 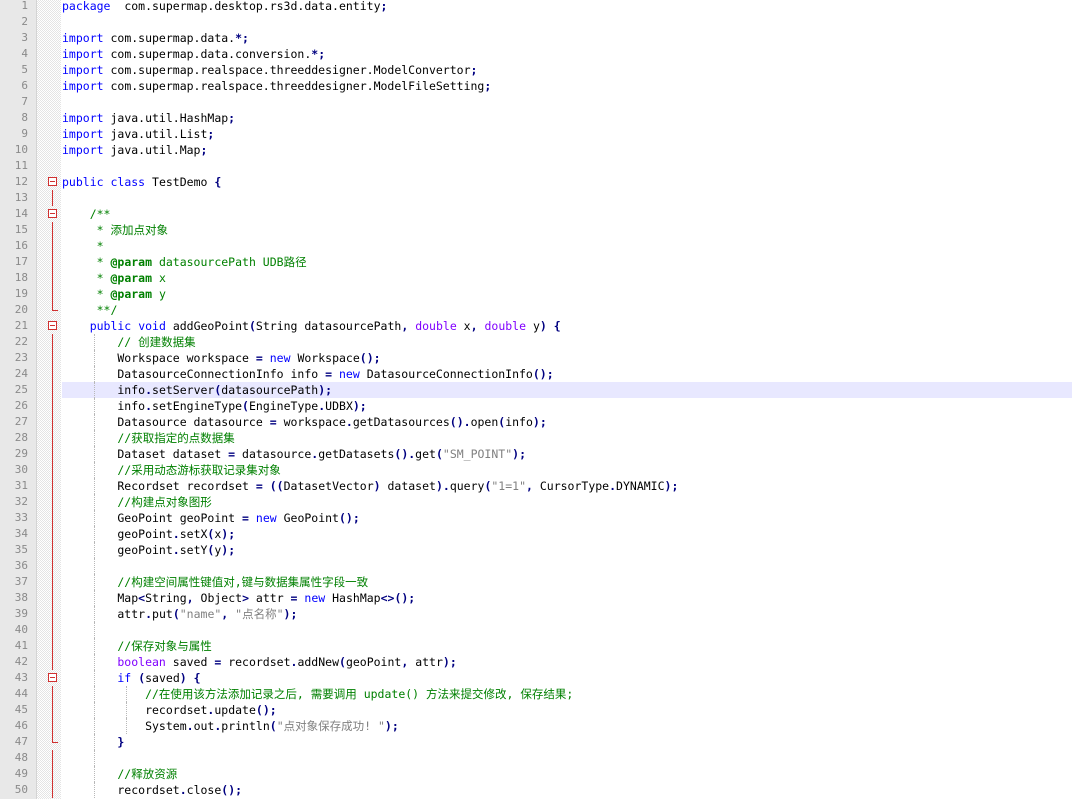 What do you see at coordinates (536, 166) in the screenshot?
I see `code-line: 11` at bounding box center [536, 166].